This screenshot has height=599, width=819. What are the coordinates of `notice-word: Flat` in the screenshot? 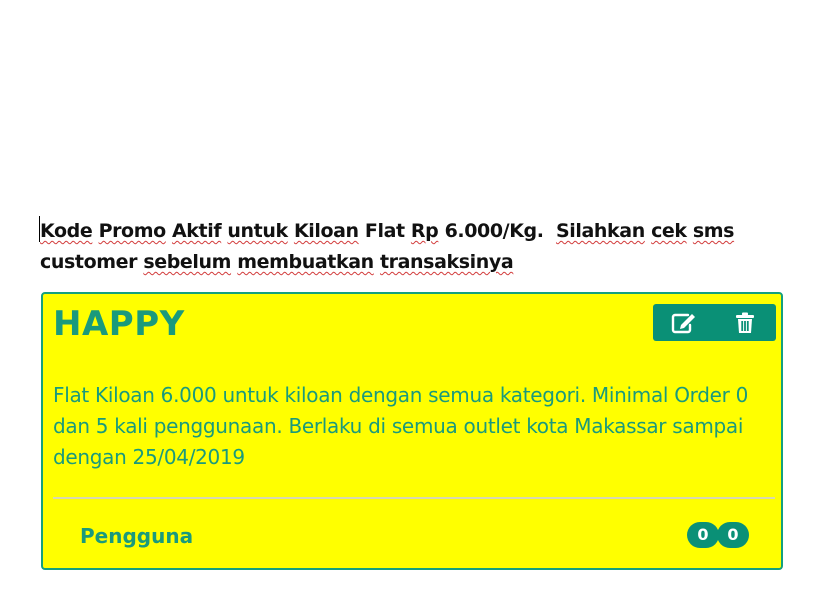 It's located at (384, 231).